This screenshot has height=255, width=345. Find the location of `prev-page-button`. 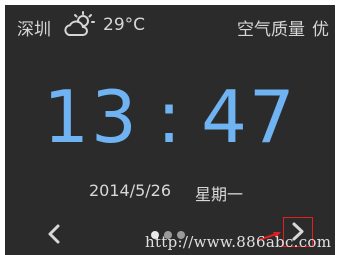

prev-page-button is located at coordinates (54, 234).